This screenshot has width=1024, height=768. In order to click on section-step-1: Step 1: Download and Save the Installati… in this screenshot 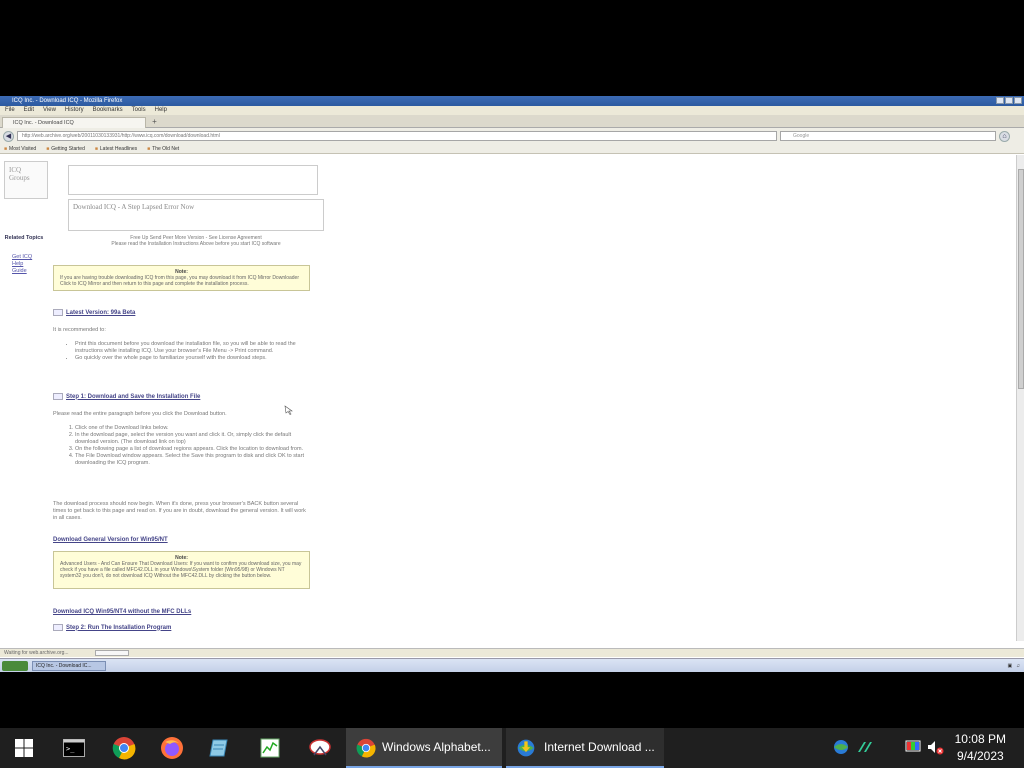, I will do `click(126, 396)`.